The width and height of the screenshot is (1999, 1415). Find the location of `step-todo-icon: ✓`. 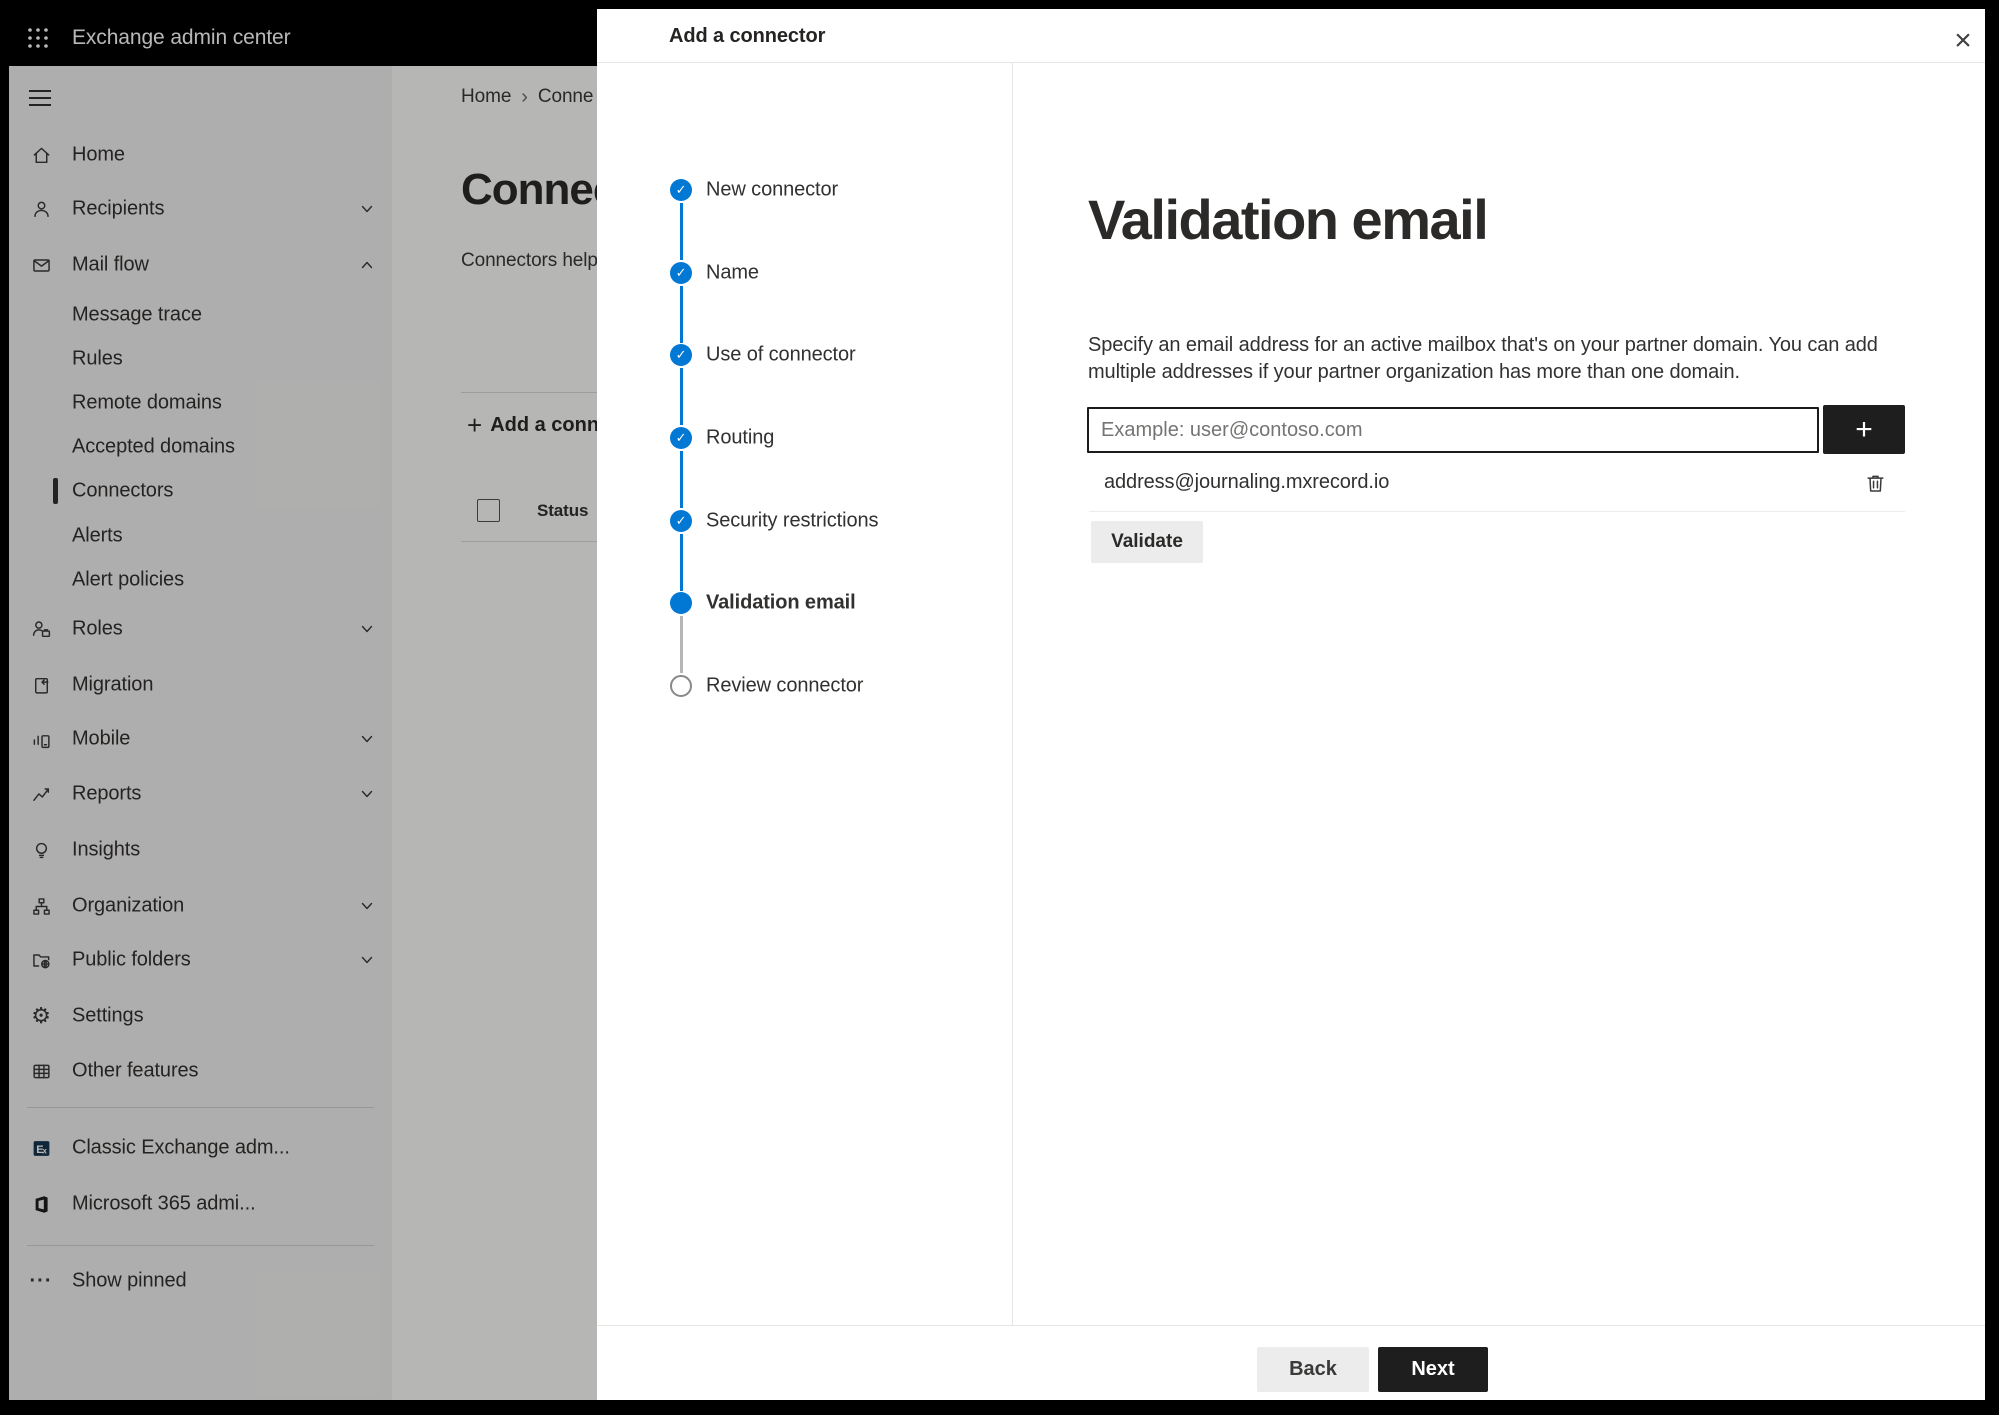

step-todo-icon: ✓ is located at coordinates (681, 686).